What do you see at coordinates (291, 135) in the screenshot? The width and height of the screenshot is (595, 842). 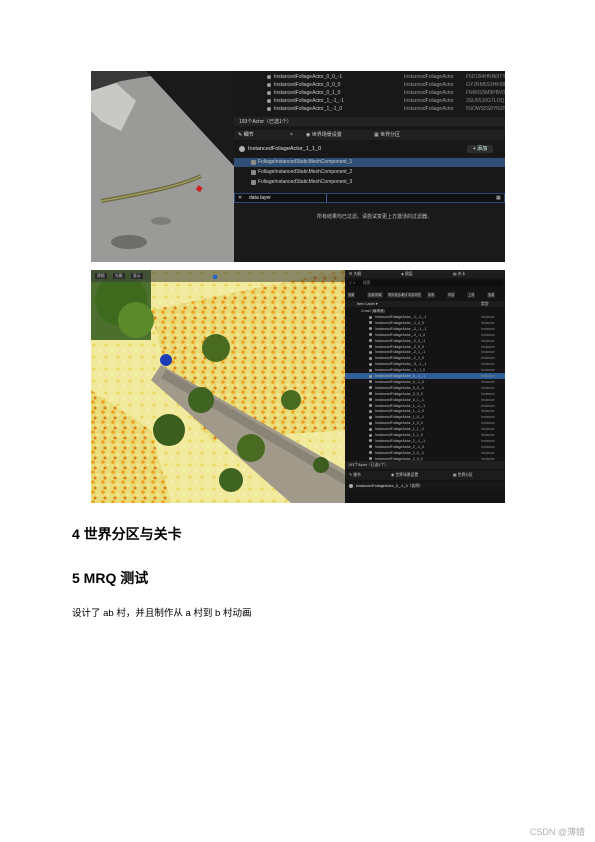 I see `close-tab-icon: ×` at bounding box center [291, 135].